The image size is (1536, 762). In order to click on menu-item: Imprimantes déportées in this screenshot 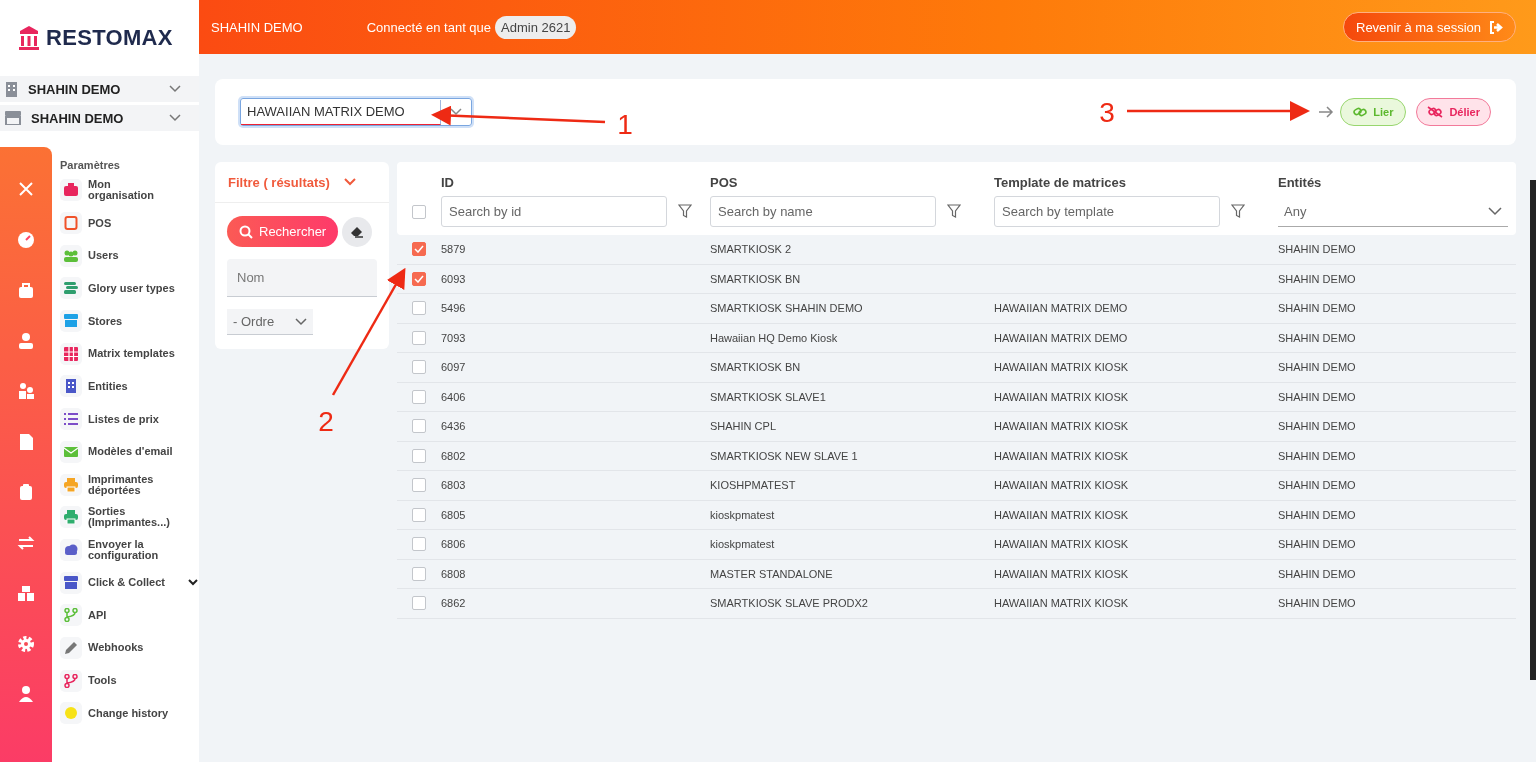, I will do `click(129, 484)`.